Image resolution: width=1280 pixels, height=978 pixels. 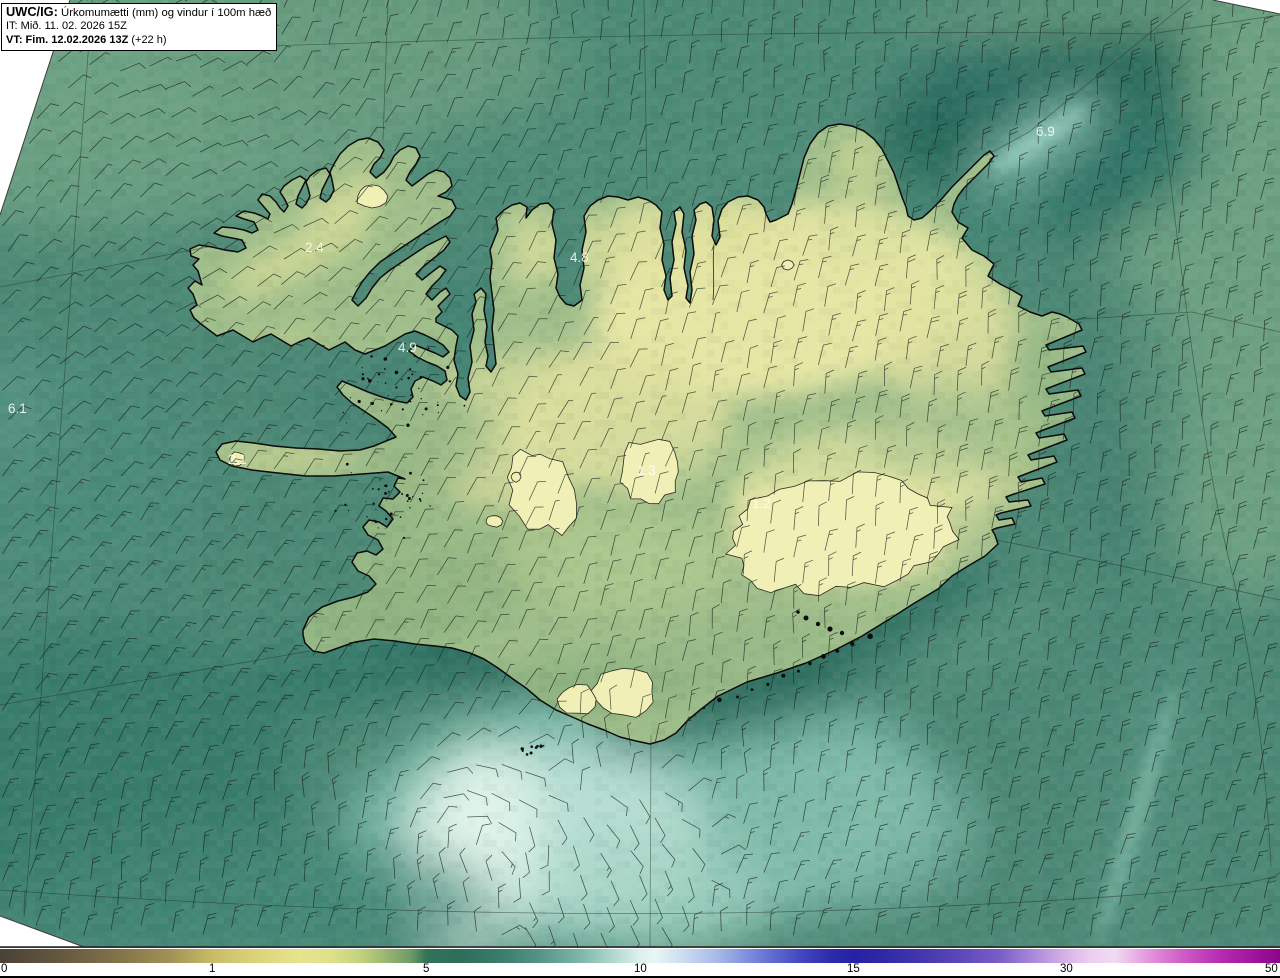 What do you see at coordinates (646, 470) in the screenshot?
I see `svg-text: 1.3` at bounding box center [646, 470].